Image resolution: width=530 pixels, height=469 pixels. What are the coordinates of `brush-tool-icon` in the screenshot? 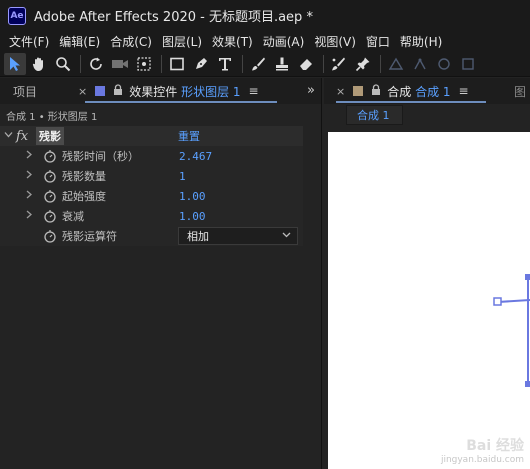 It's located at (258, 64).